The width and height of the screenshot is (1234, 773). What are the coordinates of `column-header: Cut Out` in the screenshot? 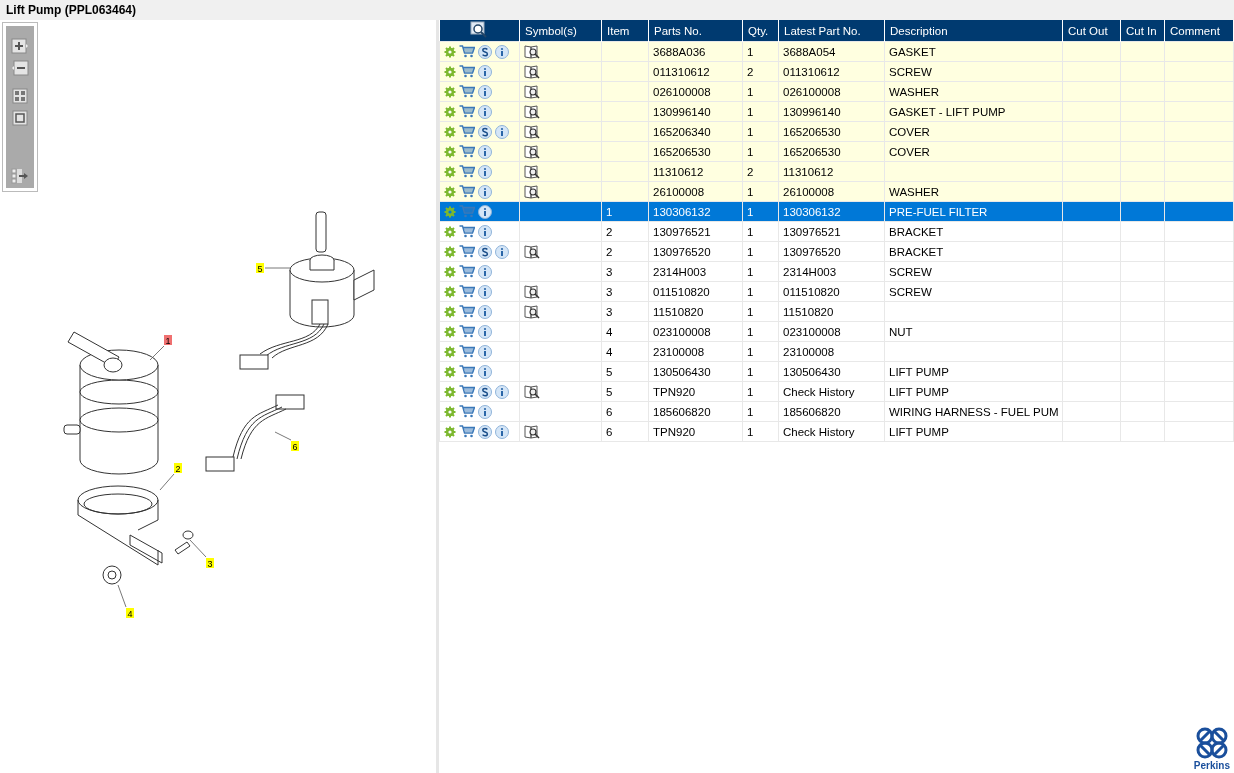 It's located at (1091, 31).